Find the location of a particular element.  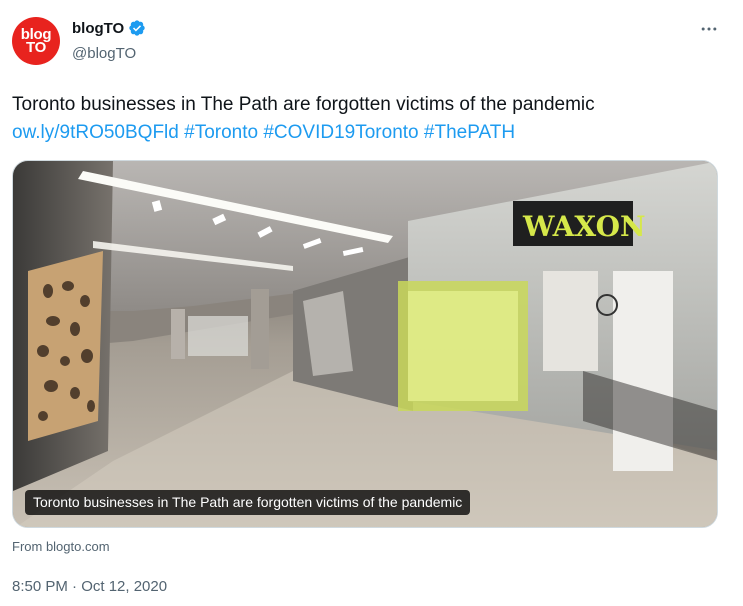

timestamp: 8:50 PM · Oct 12, 2020 is located at coordinates (89, 586).